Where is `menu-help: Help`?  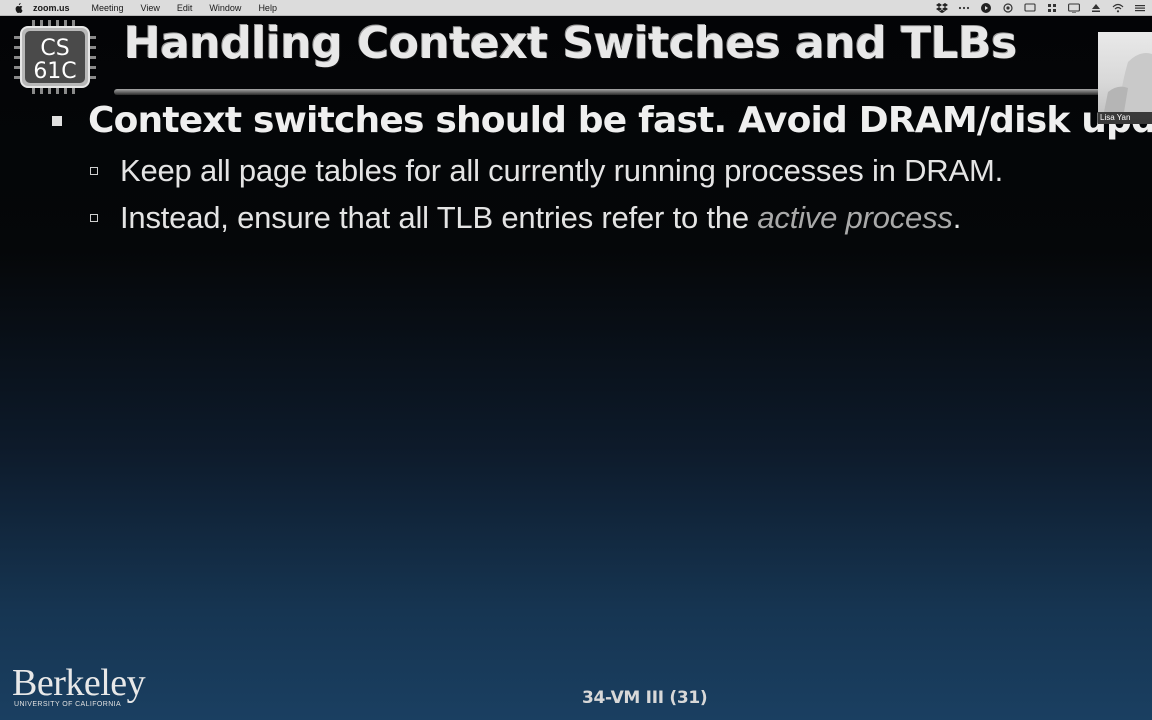
menu-help: Help is located at coordinates (267, 8).